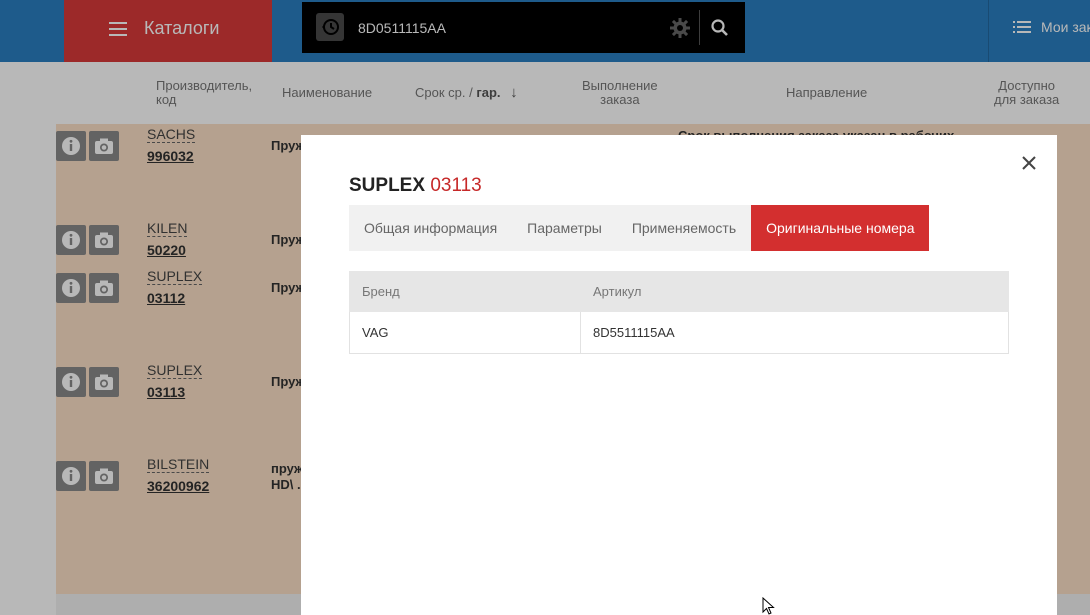 The image size is (1090, 615). Describe the element at coordinates (465, 291) in the screenshot. I see `column-brand: Бренд` at that location.